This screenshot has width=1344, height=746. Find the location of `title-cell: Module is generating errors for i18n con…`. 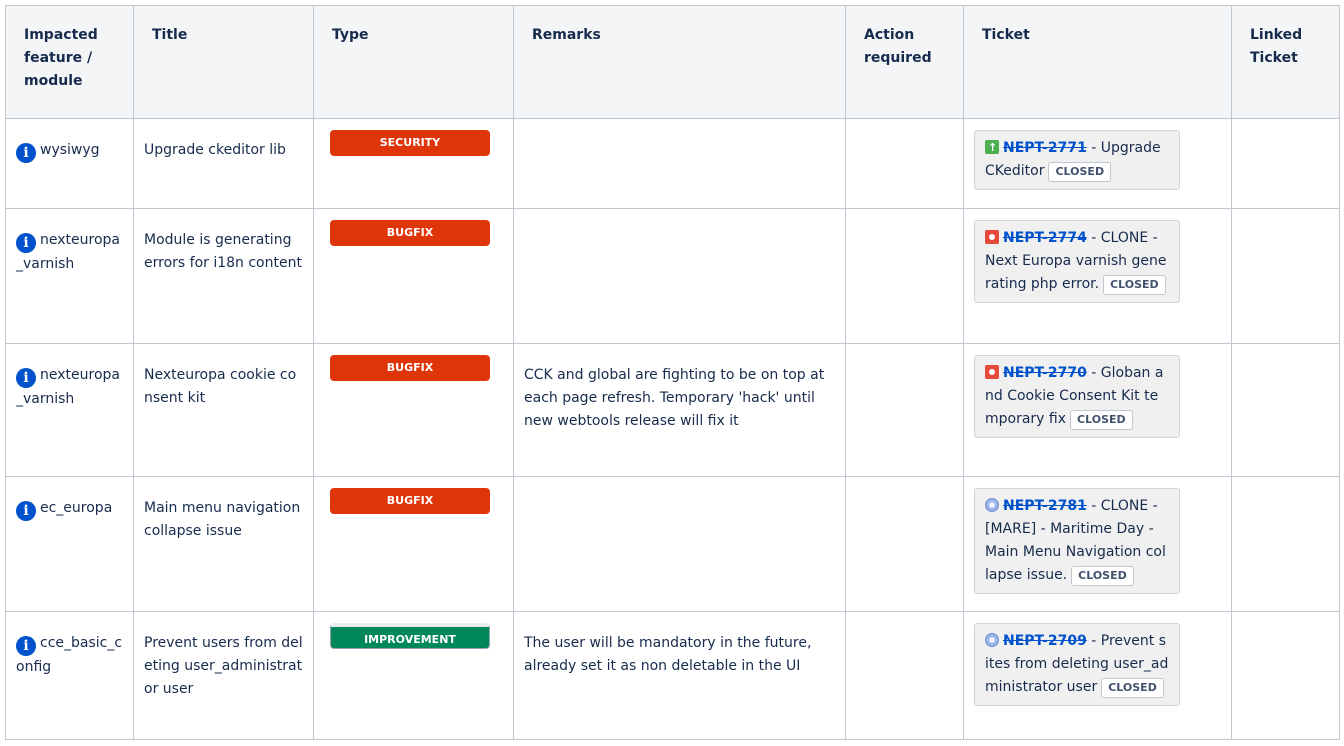

title-cell: Module is generating errors for i18n con… is located at coordinates (223, 276).